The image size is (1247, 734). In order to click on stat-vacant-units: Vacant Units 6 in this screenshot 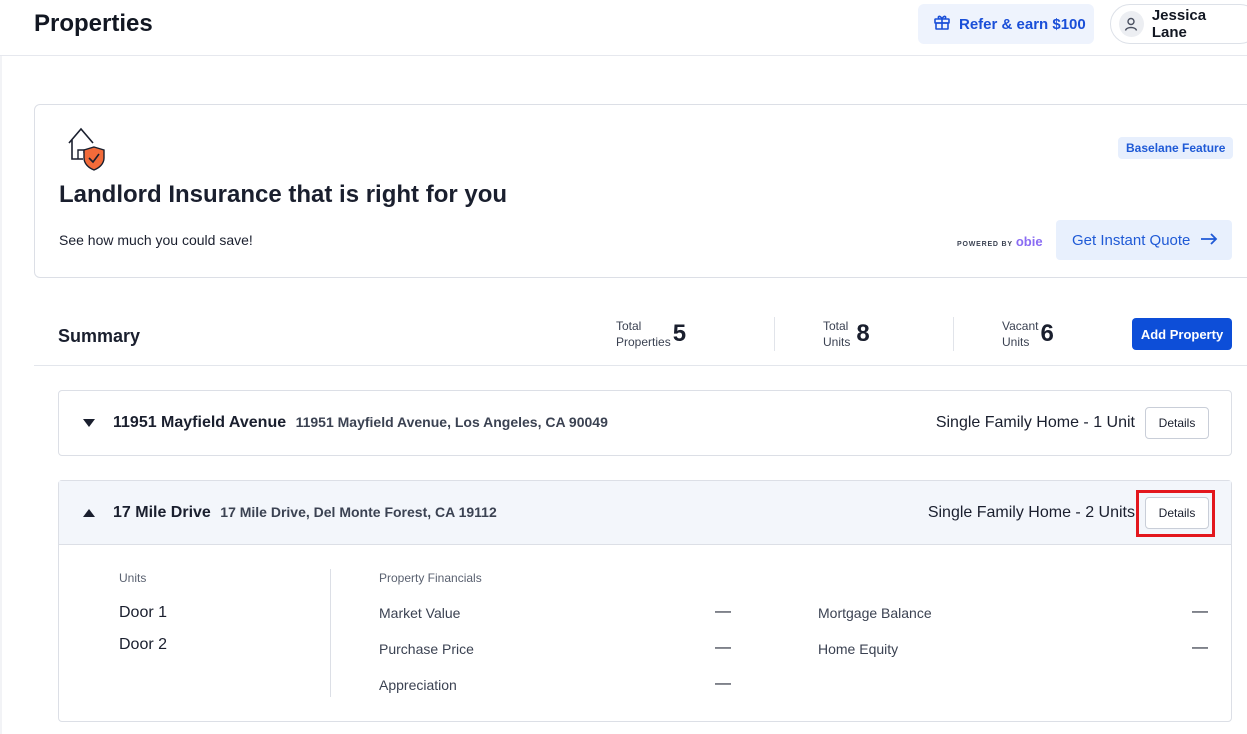, I will do `click(1028, 334)`.